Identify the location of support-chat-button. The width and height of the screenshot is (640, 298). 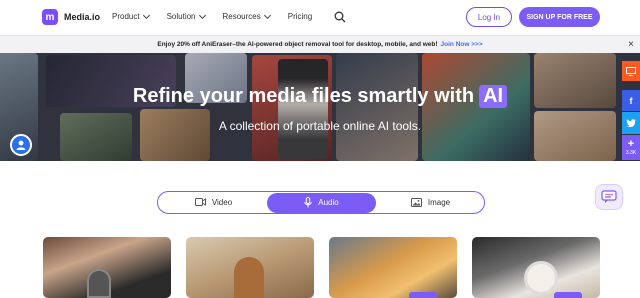
(21, 145).